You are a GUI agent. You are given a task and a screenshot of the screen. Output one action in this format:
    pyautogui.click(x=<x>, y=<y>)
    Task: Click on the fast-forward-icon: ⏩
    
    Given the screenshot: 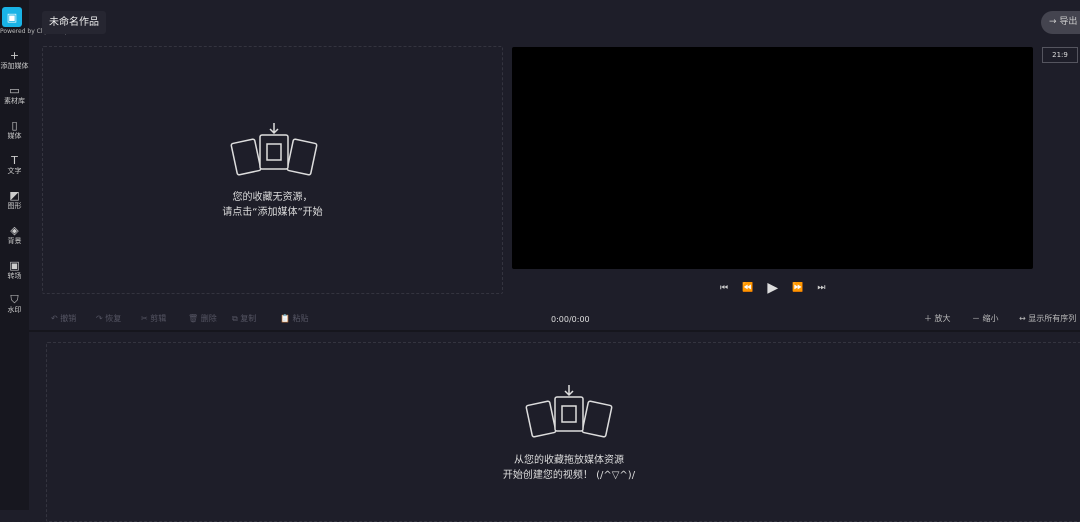 What is the action you would take?
    pyautogui.click(x=797, y=288)
    